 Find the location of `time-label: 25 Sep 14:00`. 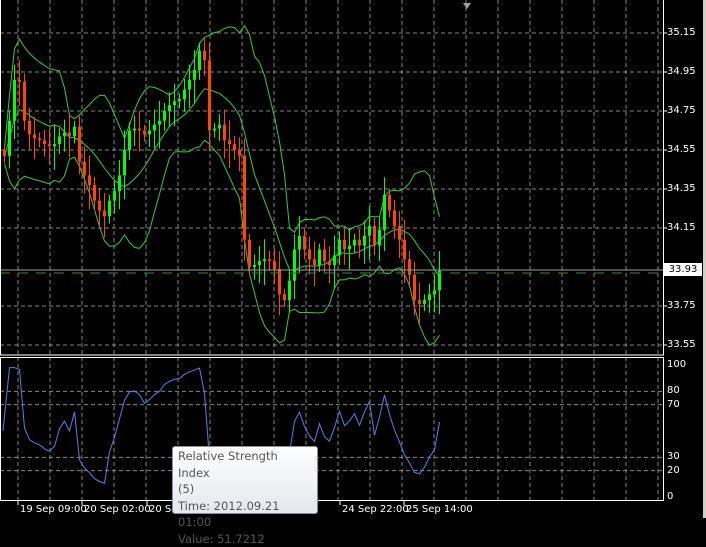

time-label: 25 Sep 14:00 is located at coordinates (439, 510).